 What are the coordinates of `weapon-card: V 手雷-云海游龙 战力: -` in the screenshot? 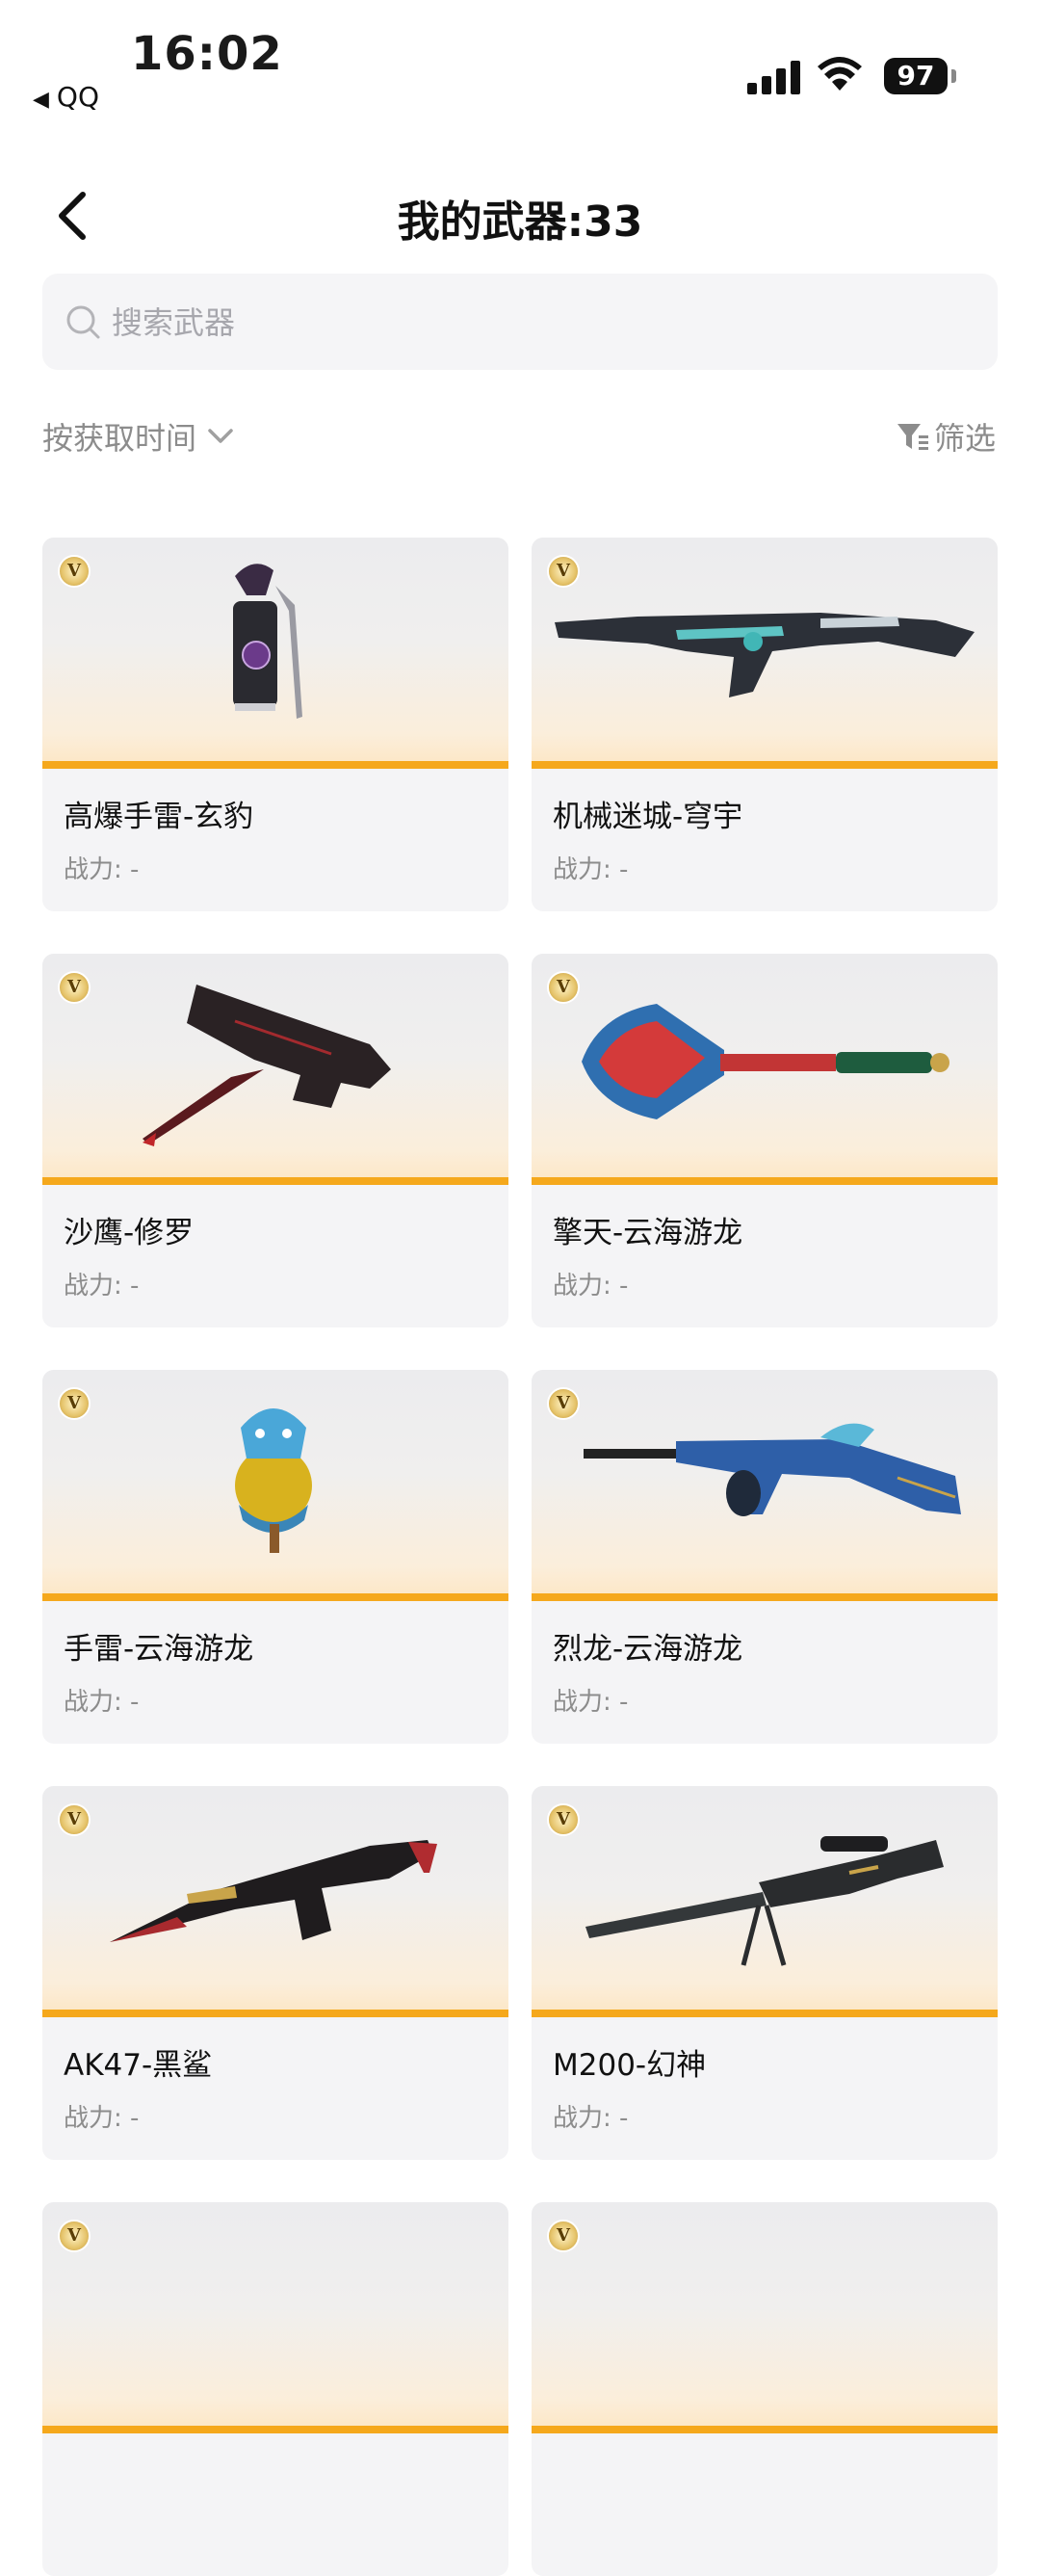 It's located at (275, 1557).